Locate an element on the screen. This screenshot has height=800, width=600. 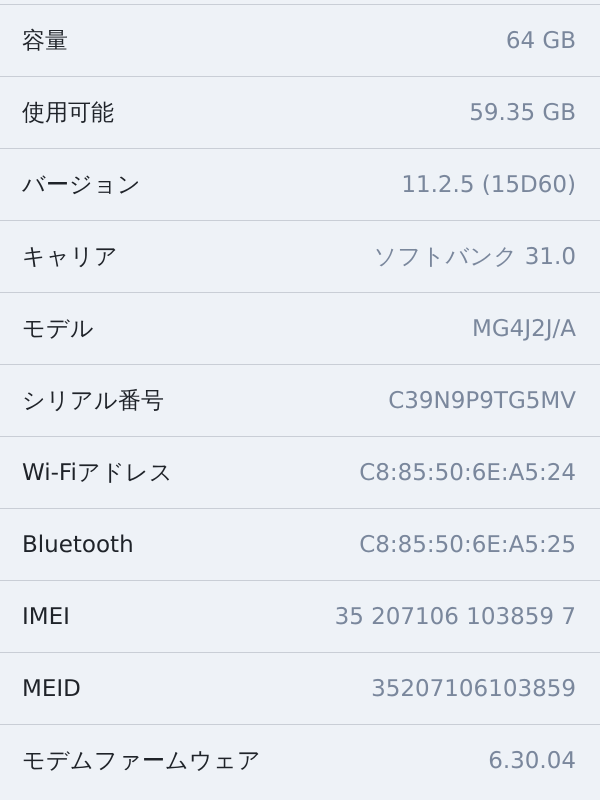
row-value: C39N9P9TG5MV is located at coordinates (482, 401).